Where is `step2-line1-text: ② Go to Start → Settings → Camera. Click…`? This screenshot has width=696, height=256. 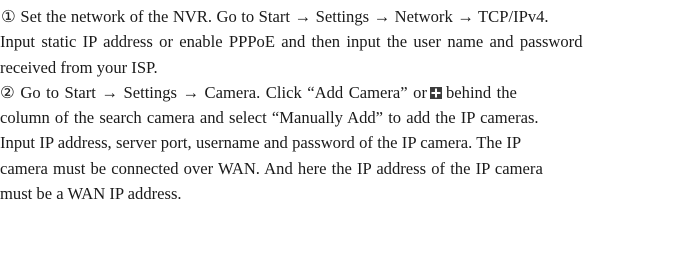
step2-line1-text: ② Go to Start → Settings → Camera. Click… is located at coordinates (213, 92).